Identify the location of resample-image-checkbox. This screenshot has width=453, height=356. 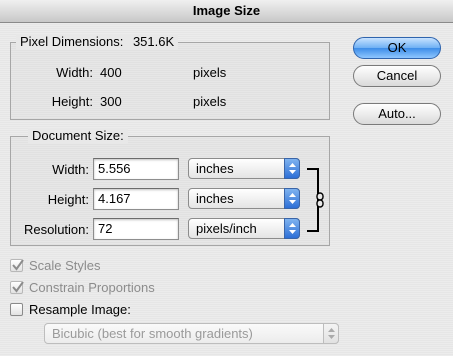
(16, 309).